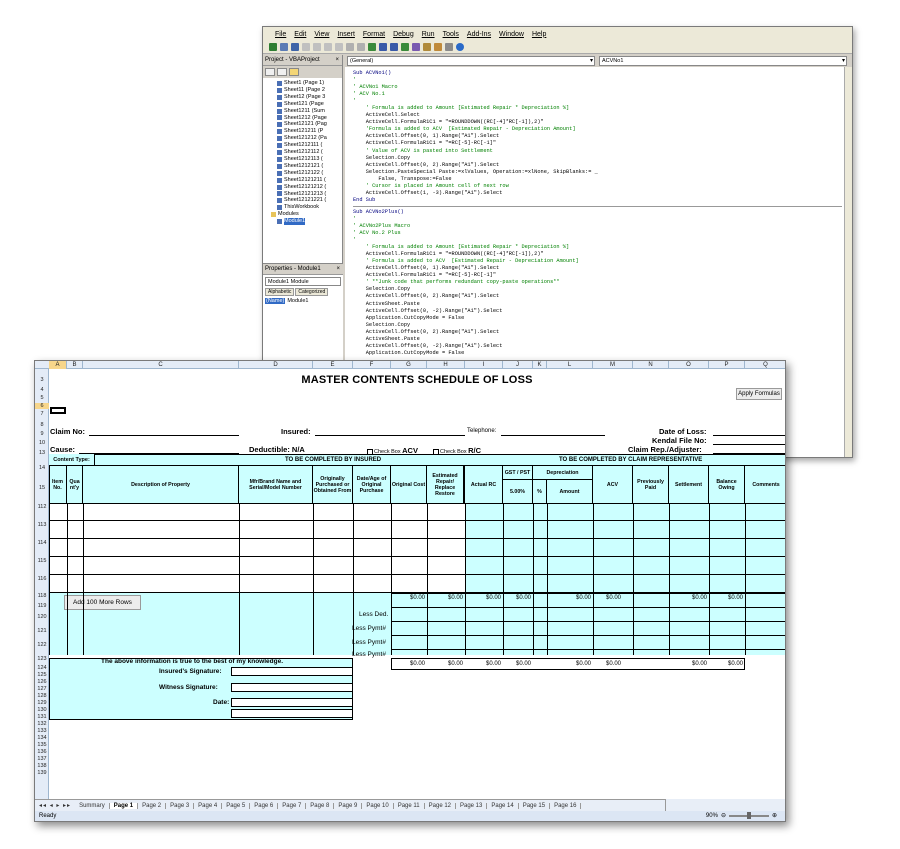 This screenshot has height=849, width=900. I want to click on column-header: H, so click(446, 365).